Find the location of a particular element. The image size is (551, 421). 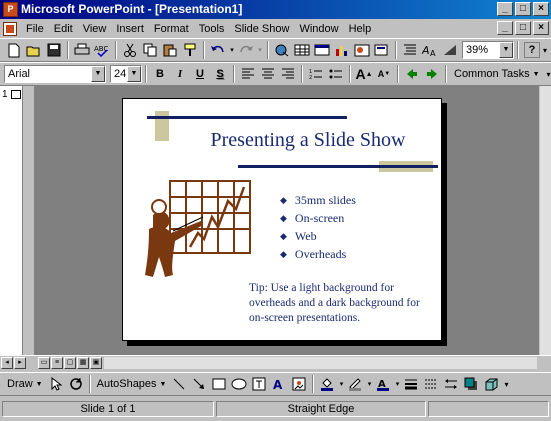

menu-help: Help is located at coordinates (360, 29).